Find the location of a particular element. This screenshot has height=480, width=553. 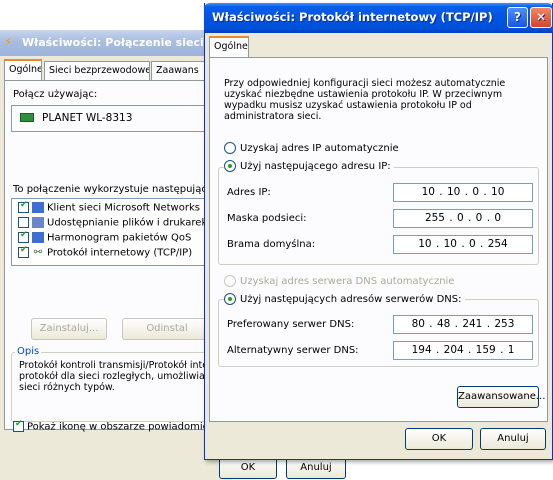

connection-cancel-button: Anuluj is located at coordinates (316, 468).